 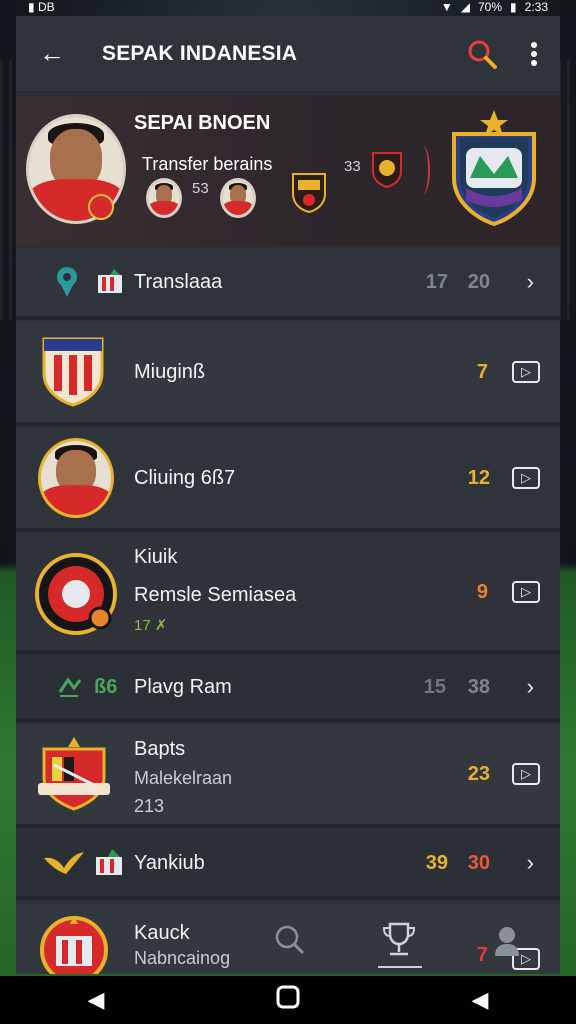 I want to click on home-nav-icon, so click(x=288, y=1000).